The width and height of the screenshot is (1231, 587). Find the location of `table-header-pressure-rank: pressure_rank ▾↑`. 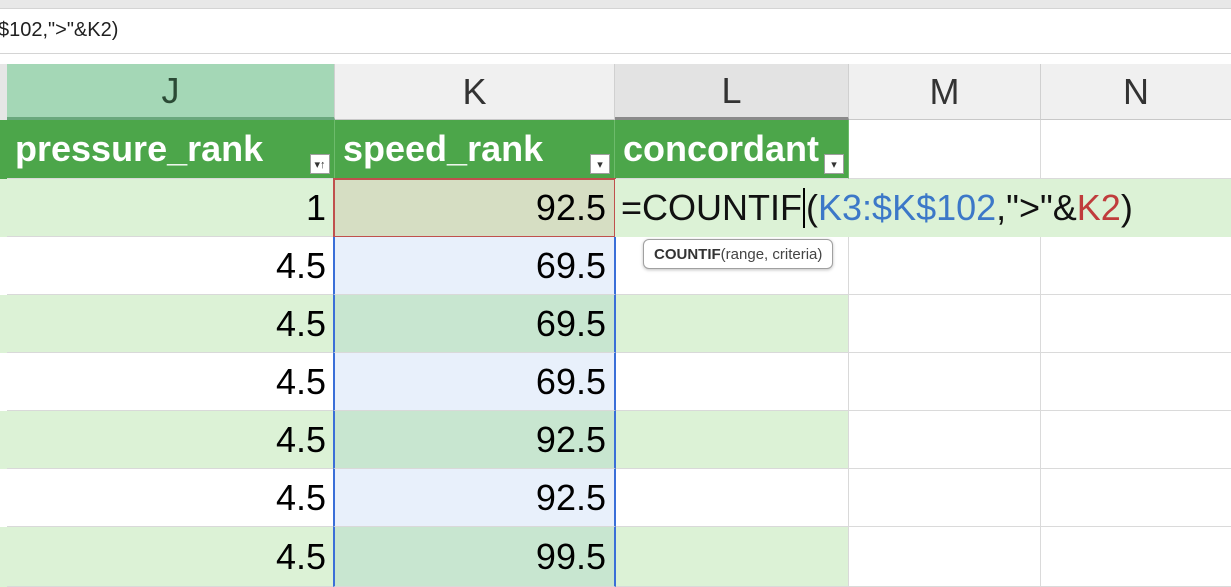

table-header-pressure-rank: pressure_rank ▾↑ is located at coordinates (171, 149).